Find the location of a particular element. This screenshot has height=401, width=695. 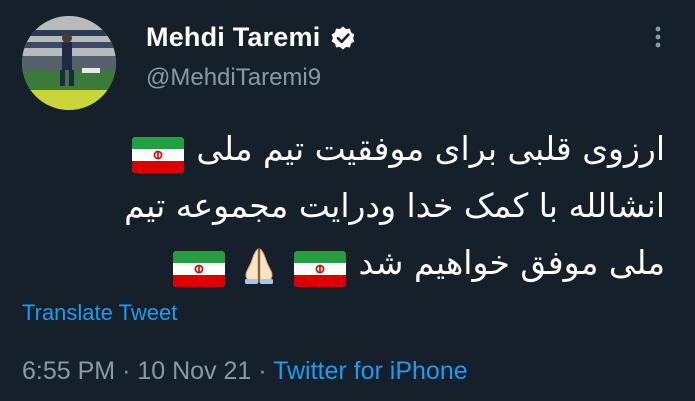

avatar is located at coordinates (69, 63).